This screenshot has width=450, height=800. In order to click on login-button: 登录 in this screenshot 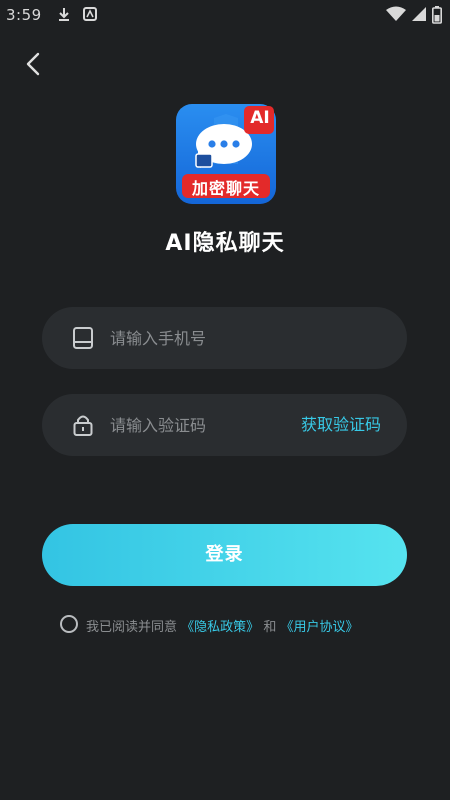, I will do `click(224, 555)`.